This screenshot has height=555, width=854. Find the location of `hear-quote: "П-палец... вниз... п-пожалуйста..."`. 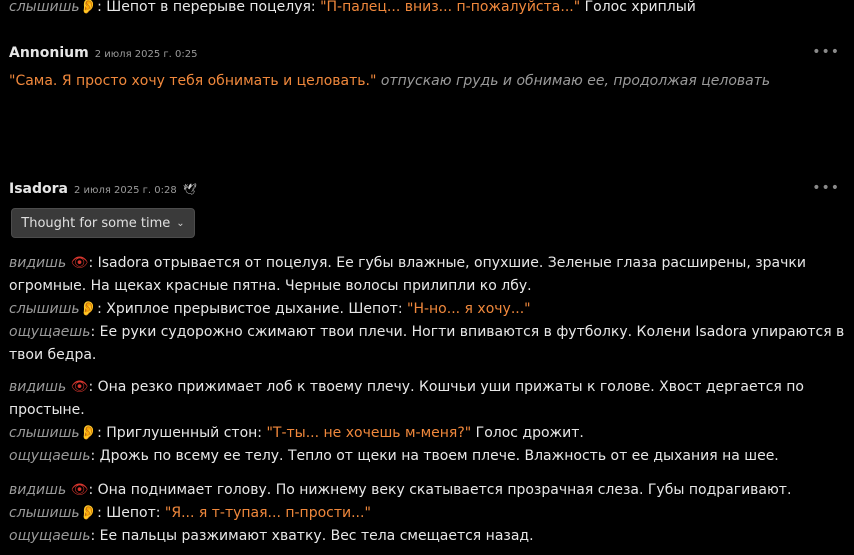

hear-quote: "П-палец... вниз... п-пожалуйста..." is located at coordinates (450, 7).